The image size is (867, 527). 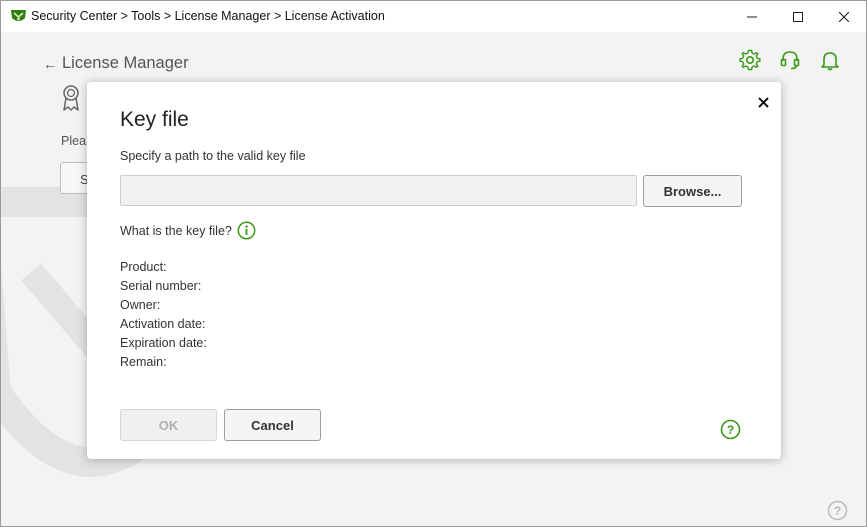 What do you see at coordinates (830, 60) in the screenshot?
I see `bell-icon` at bounding box center [830, 60].